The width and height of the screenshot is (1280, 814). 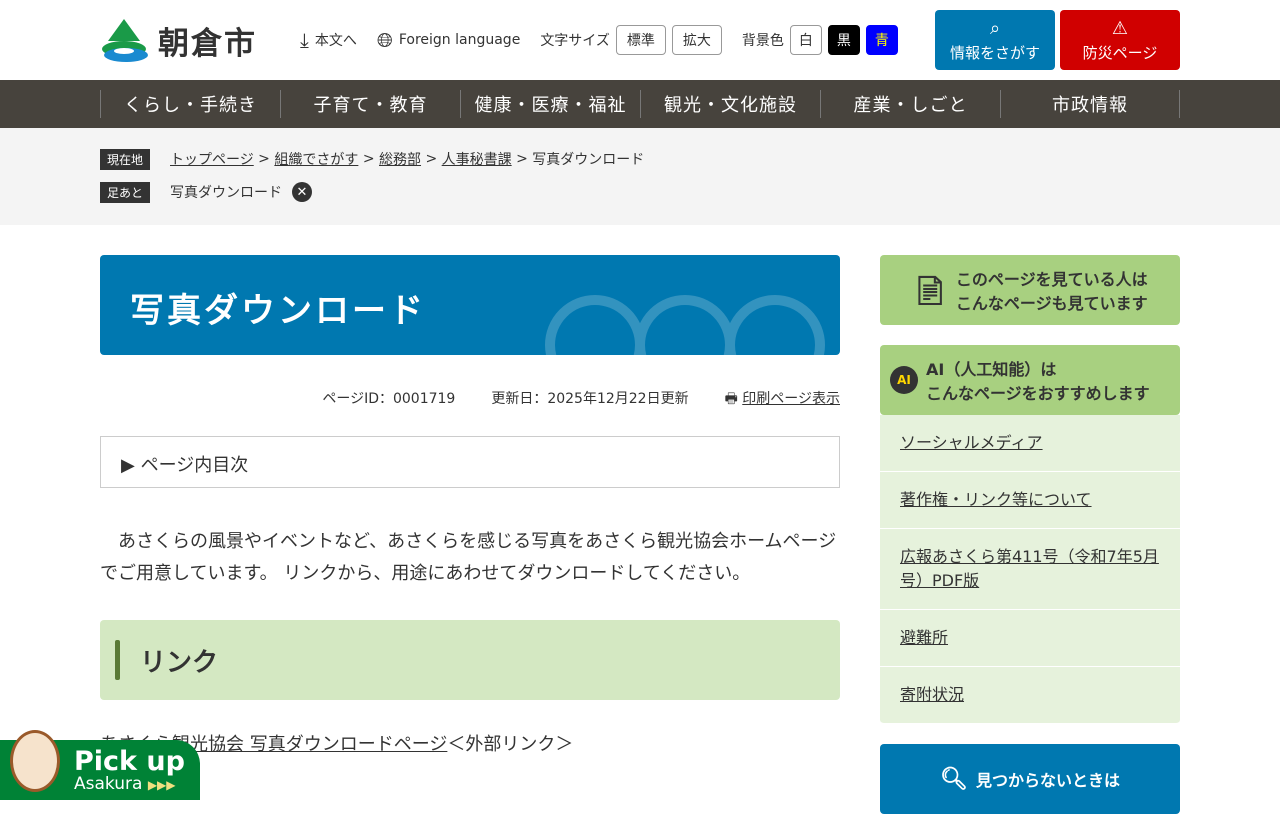 I want to click on viewed-pages-heading: 📄︎ このページを見ている人は こんなページも見ています, so click(x=1030, y=290).